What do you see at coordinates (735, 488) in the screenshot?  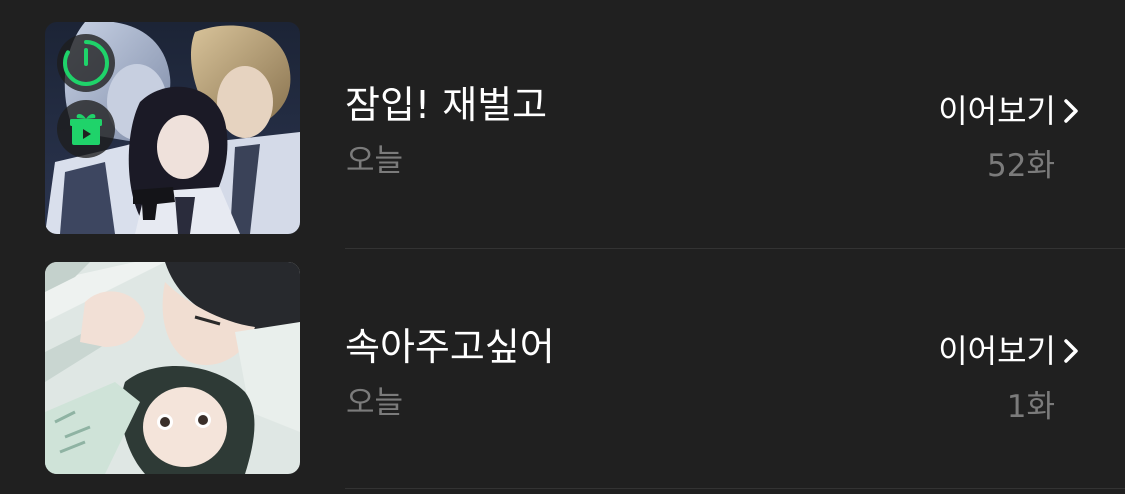 I see `divider` at bounding box center [735, 488].